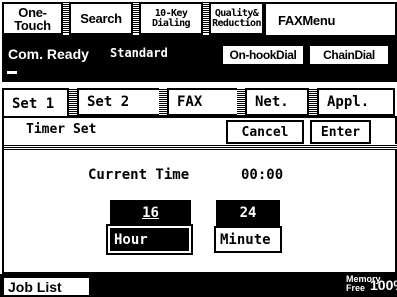 The height and width of the screenshot is (297, 397). I want to click on minute-button: Minute, so click(248, 239).